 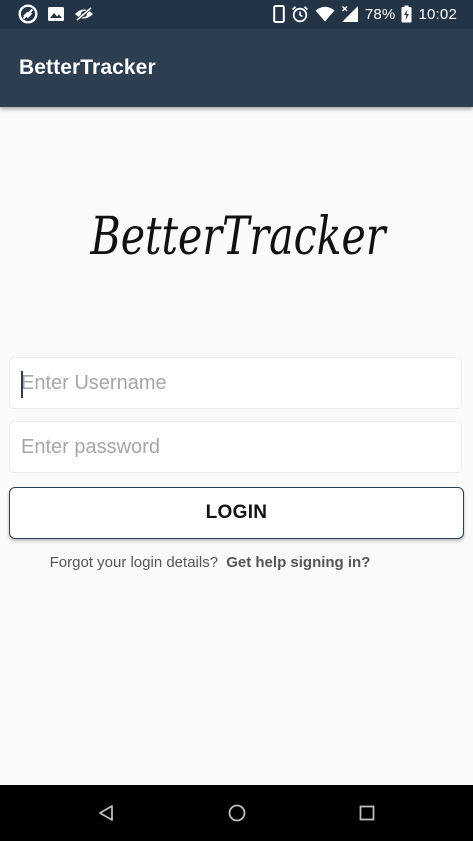 I want to click on login-button: LOGIN, so click(x=236, y=513).